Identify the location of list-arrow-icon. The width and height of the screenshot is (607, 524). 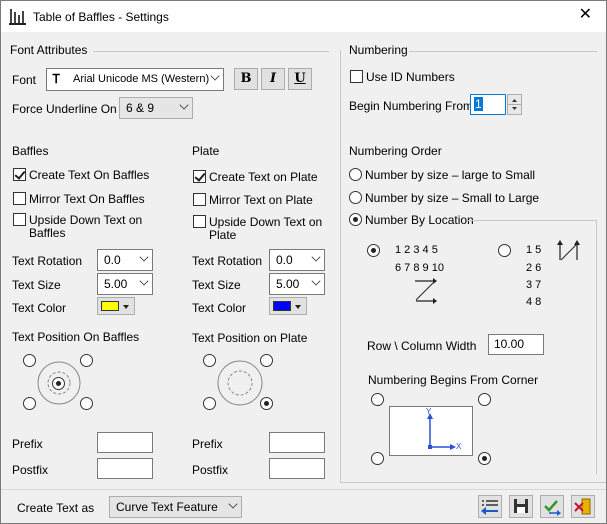
(489, 507).